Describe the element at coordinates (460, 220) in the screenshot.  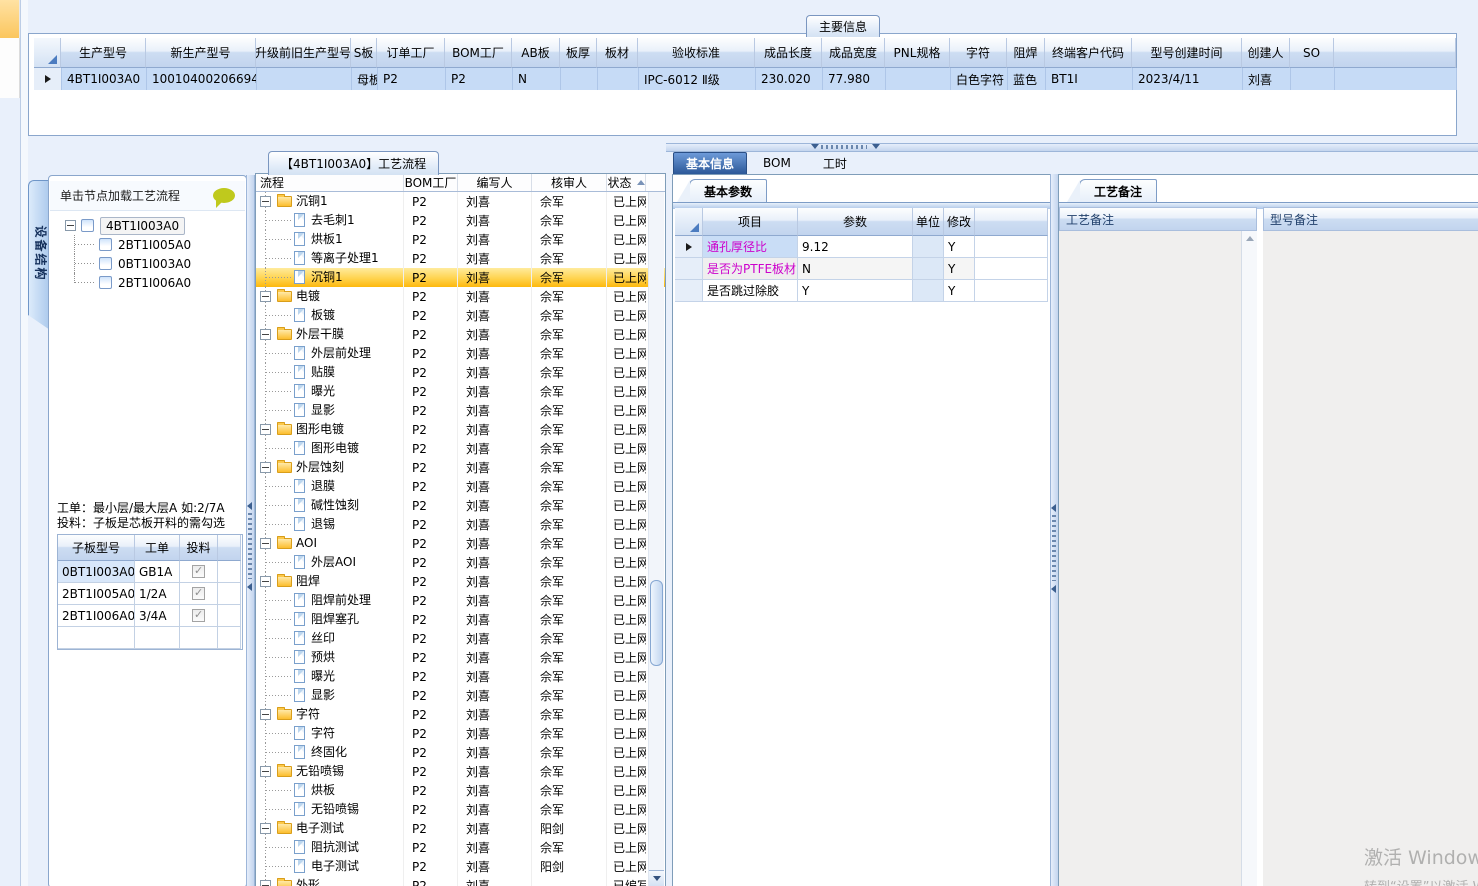
I see `flow-row: 去毛刺1 P2 刘喜 佘军 已上网` at that location.